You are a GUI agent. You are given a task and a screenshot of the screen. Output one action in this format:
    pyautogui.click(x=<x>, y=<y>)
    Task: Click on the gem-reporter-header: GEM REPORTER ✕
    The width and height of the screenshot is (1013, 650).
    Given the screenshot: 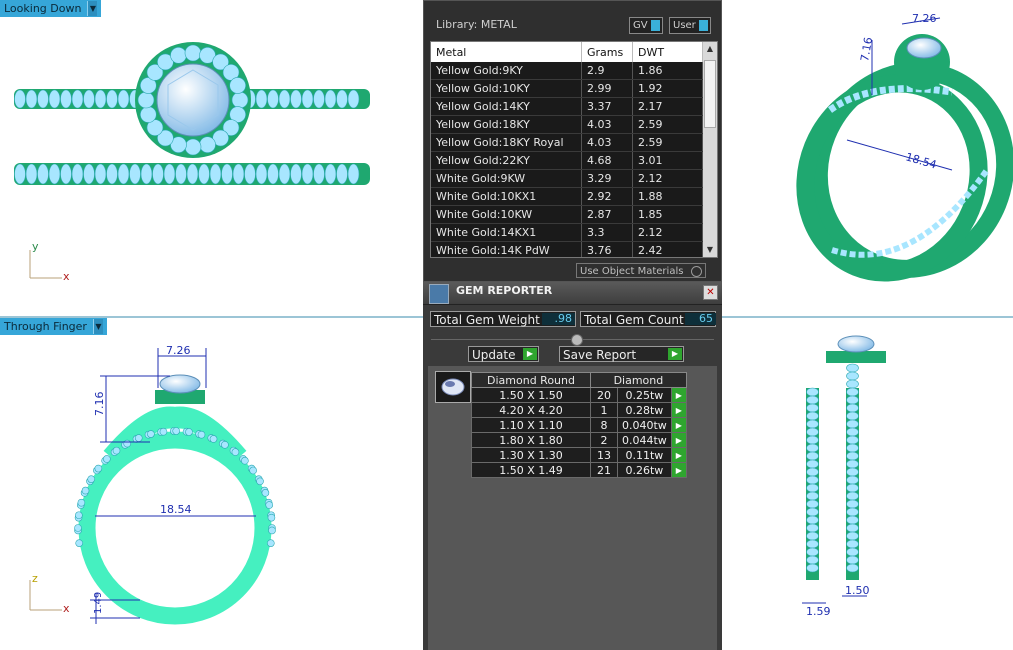 What is the action you would take?
    pyautogui.click(x=572, y=293)
    